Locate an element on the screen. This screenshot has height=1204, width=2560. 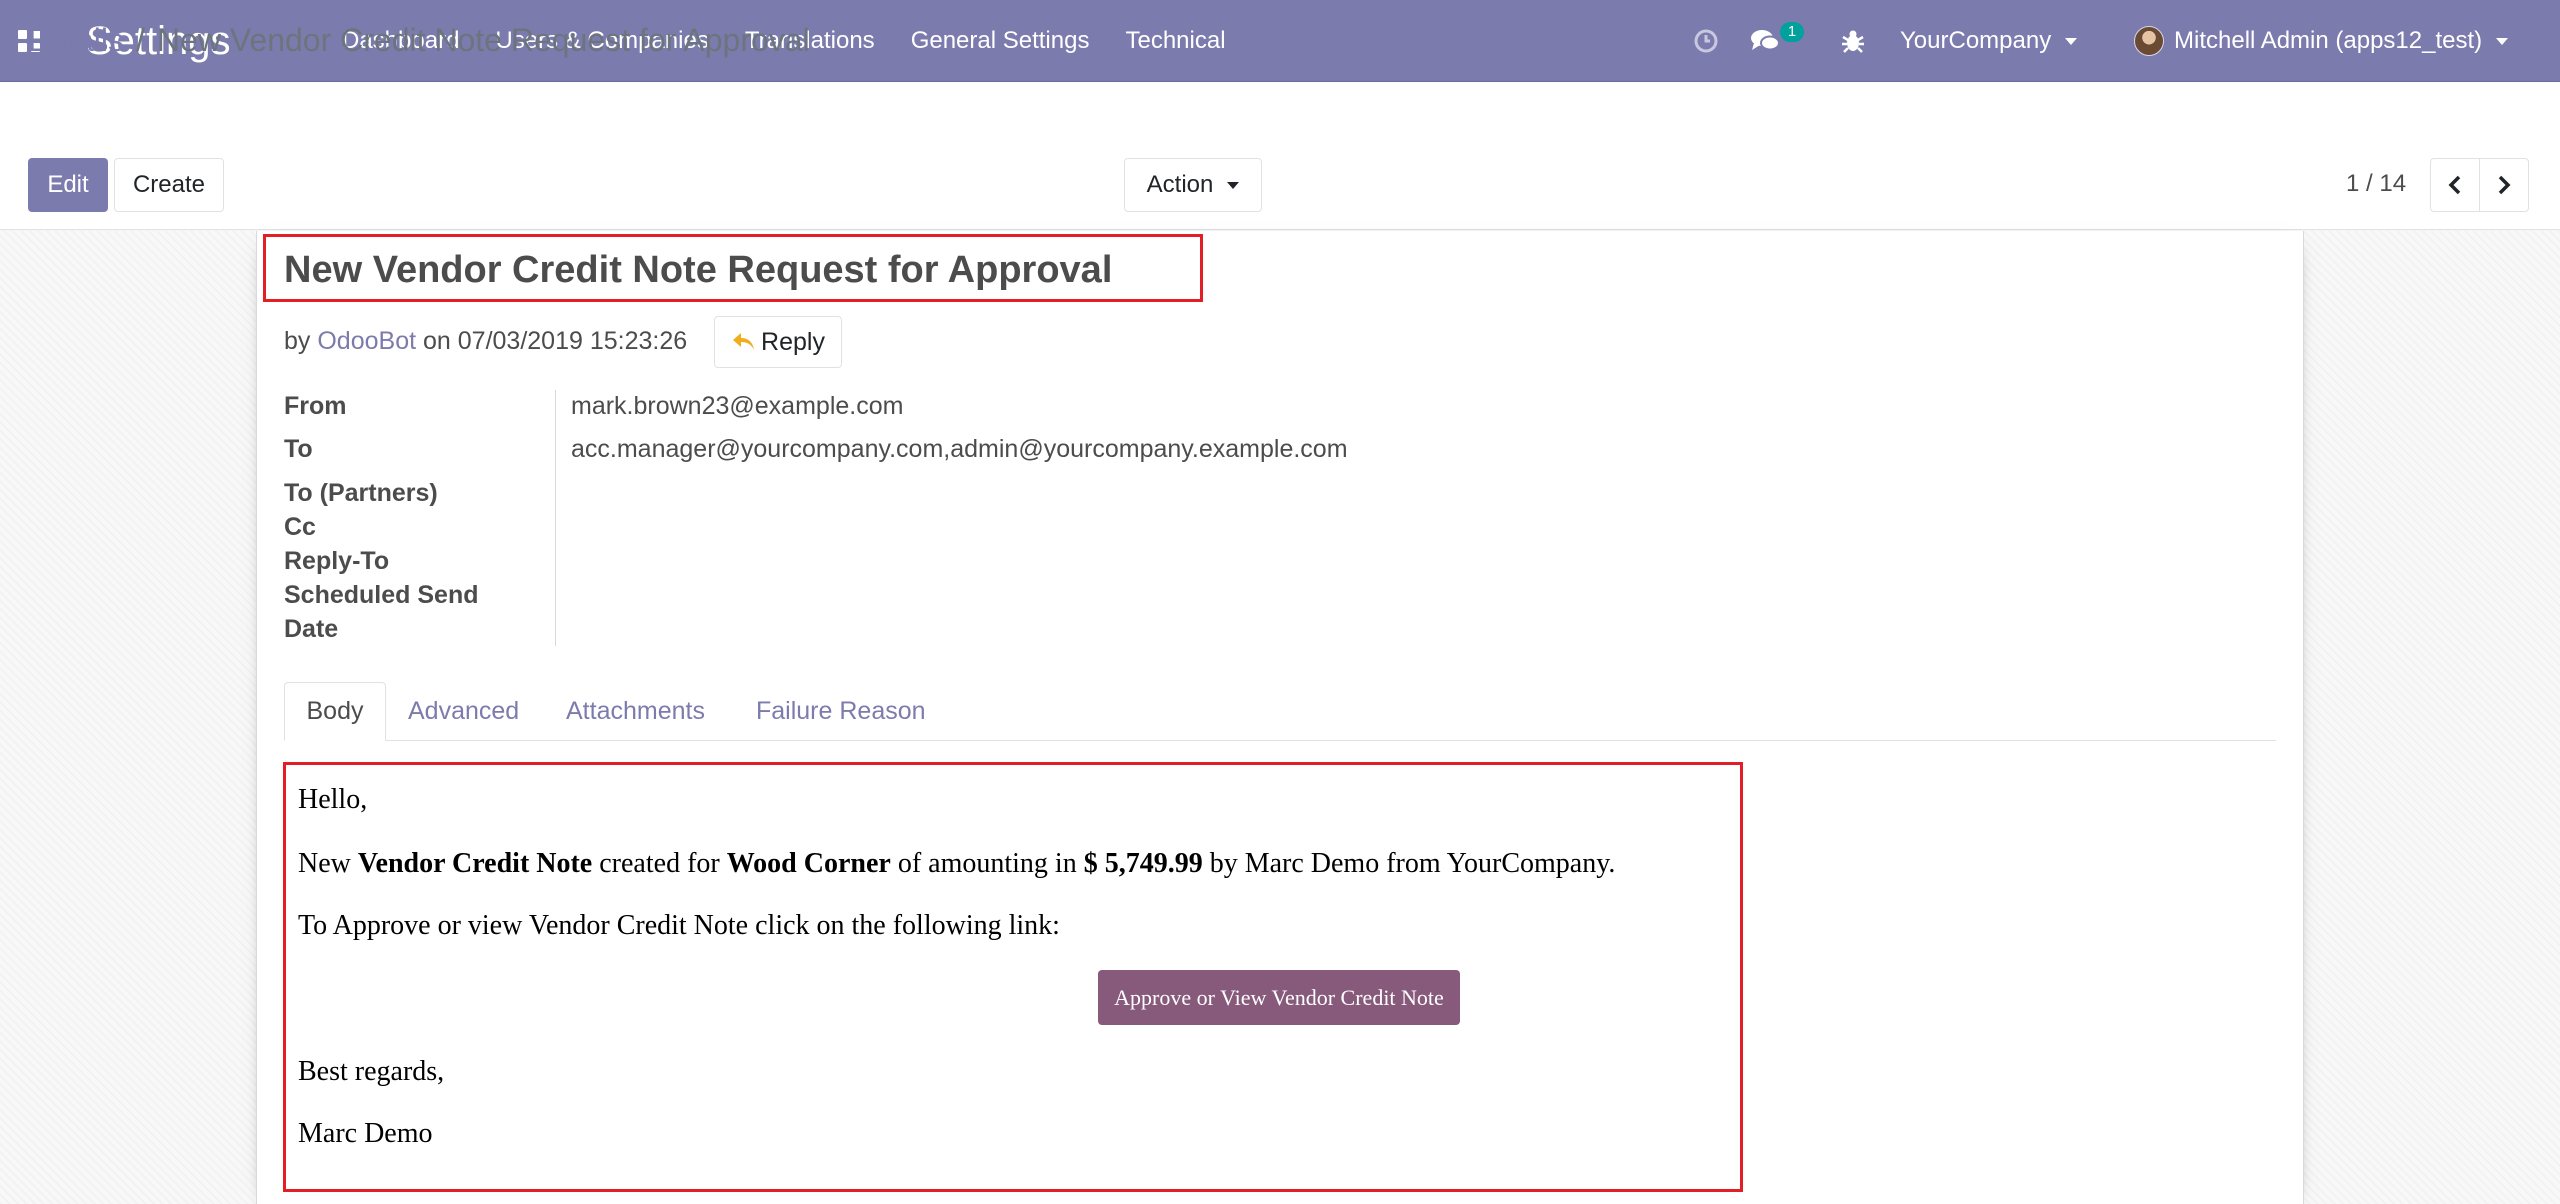
user-menu: Mitchell Admin (apps12_test) is located at coordinates (2321, 41).